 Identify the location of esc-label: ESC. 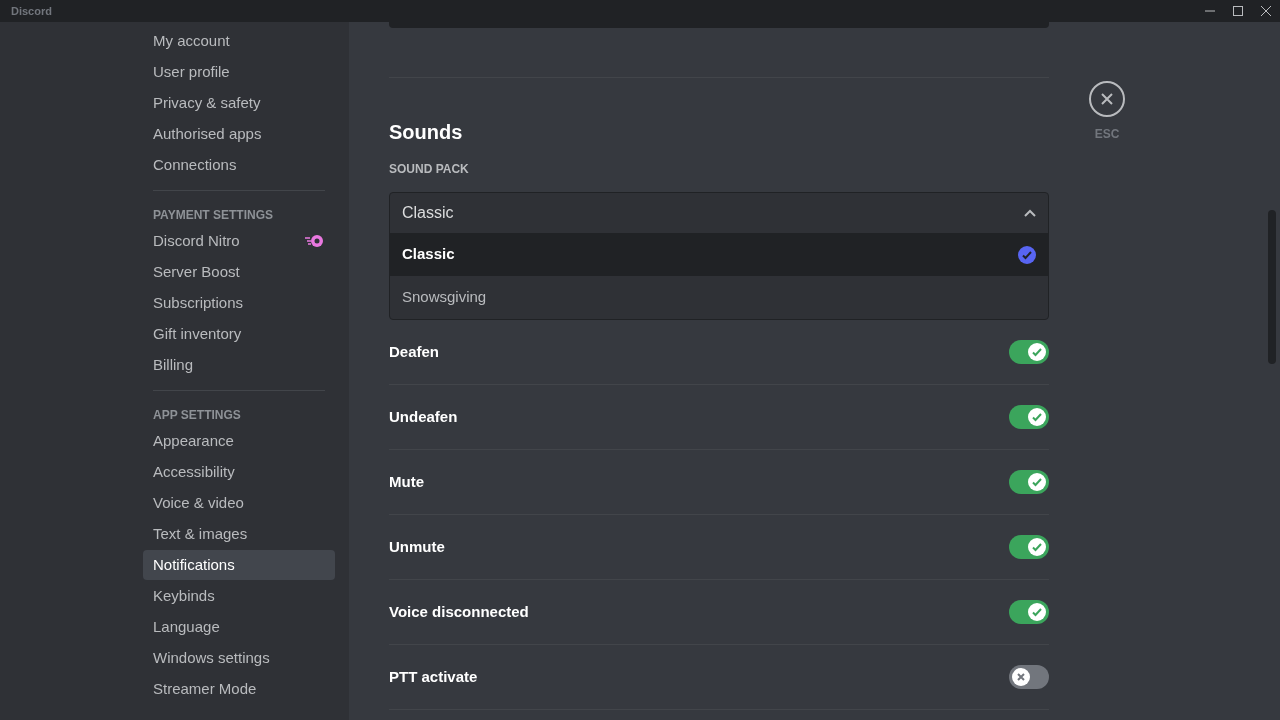
(1107, 134).